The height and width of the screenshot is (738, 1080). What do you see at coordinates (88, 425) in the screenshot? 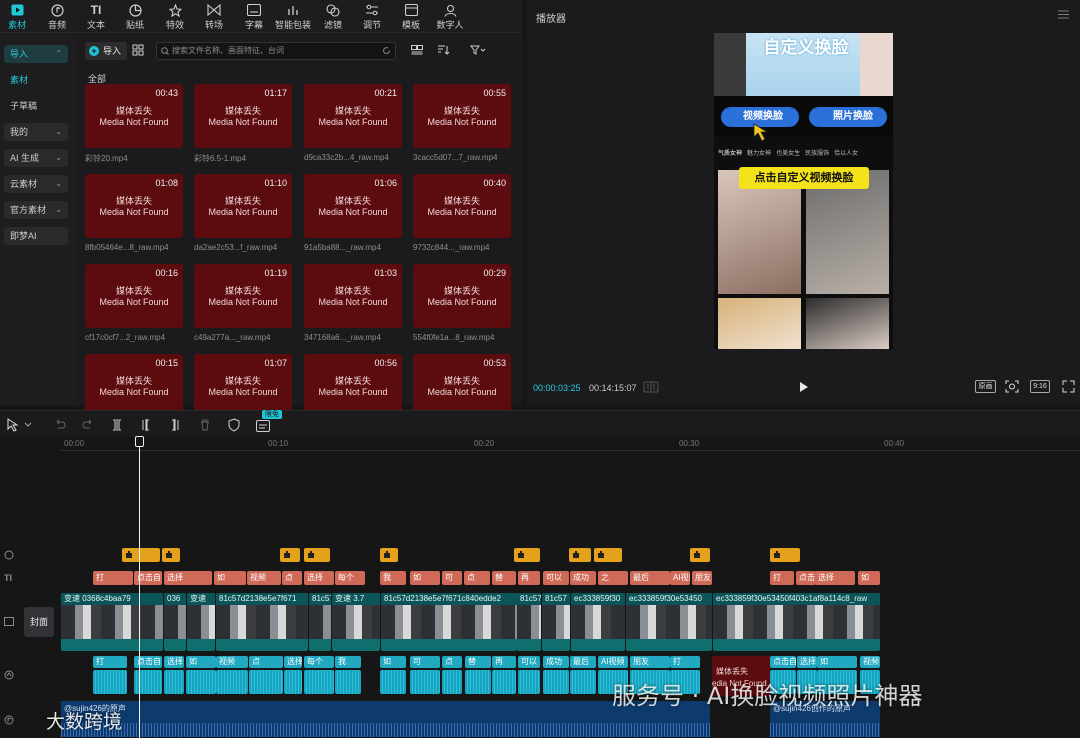
I see `redo-icon` at bounding box center [88, 425].